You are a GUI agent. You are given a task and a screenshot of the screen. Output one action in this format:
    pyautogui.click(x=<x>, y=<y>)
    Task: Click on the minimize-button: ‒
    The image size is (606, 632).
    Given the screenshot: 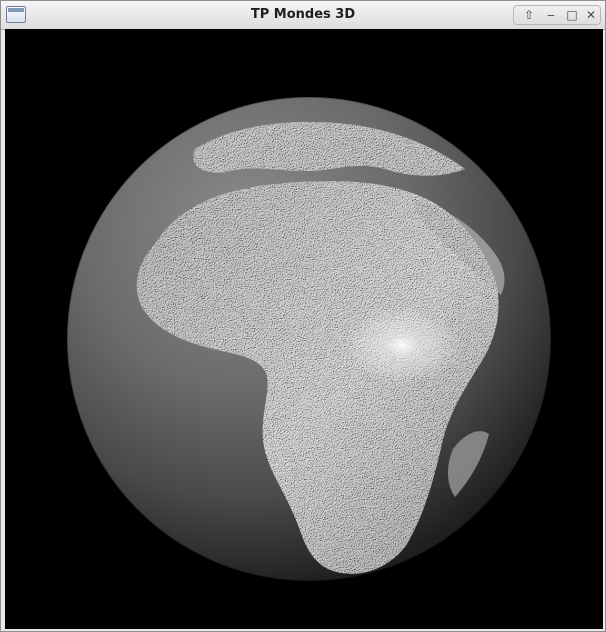 What is the action you would take?
    pyautogui.click(x=551, y=15)
    